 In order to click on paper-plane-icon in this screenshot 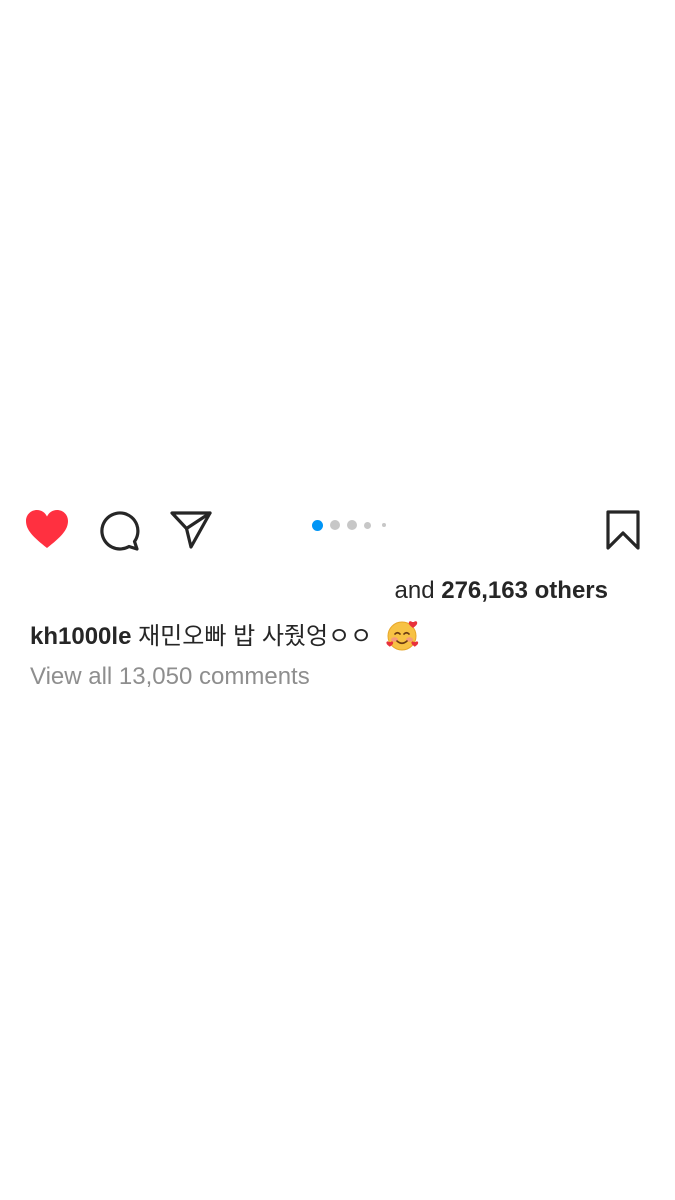, I will do `click(191, 530)`.